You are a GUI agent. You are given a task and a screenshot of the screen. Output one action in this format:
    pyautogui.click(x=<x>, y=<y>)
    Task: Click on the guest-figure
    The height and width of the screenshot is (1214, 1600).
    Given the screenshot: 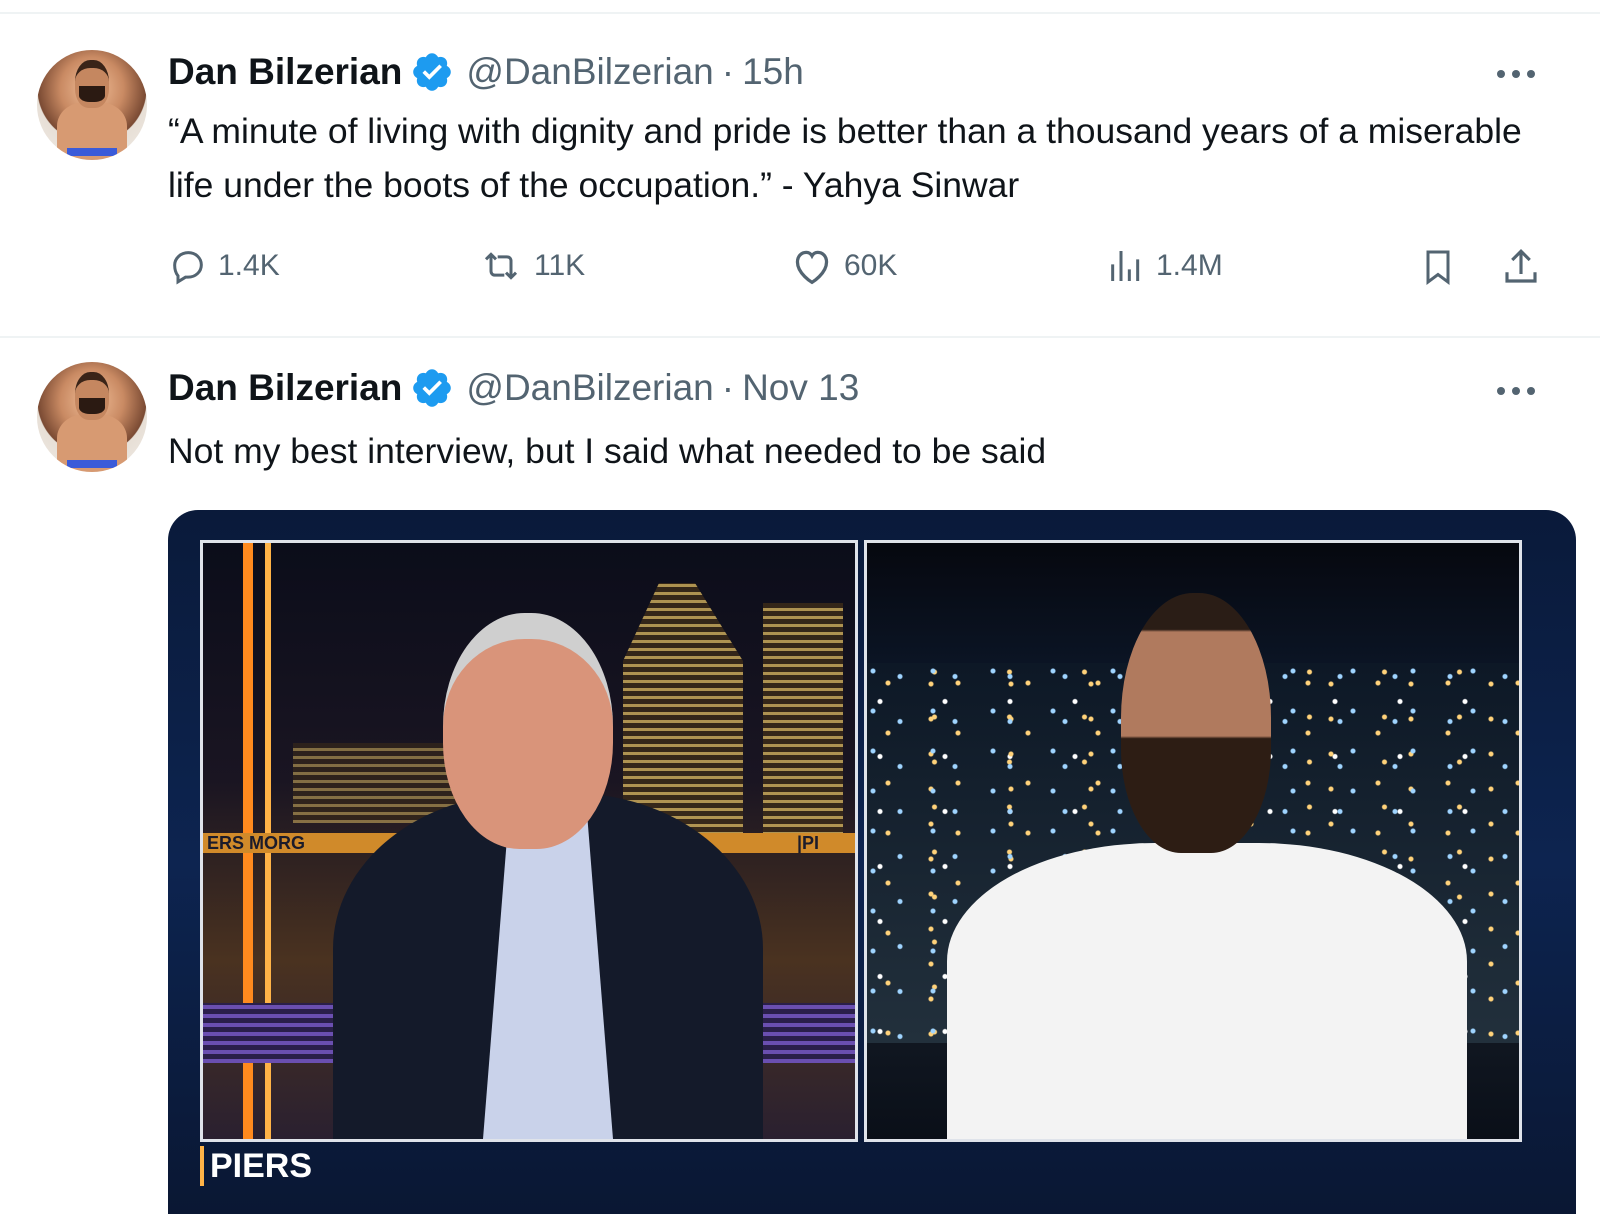 What is the action you would take?
    pyautogui.click(x=1207, y=991)
    